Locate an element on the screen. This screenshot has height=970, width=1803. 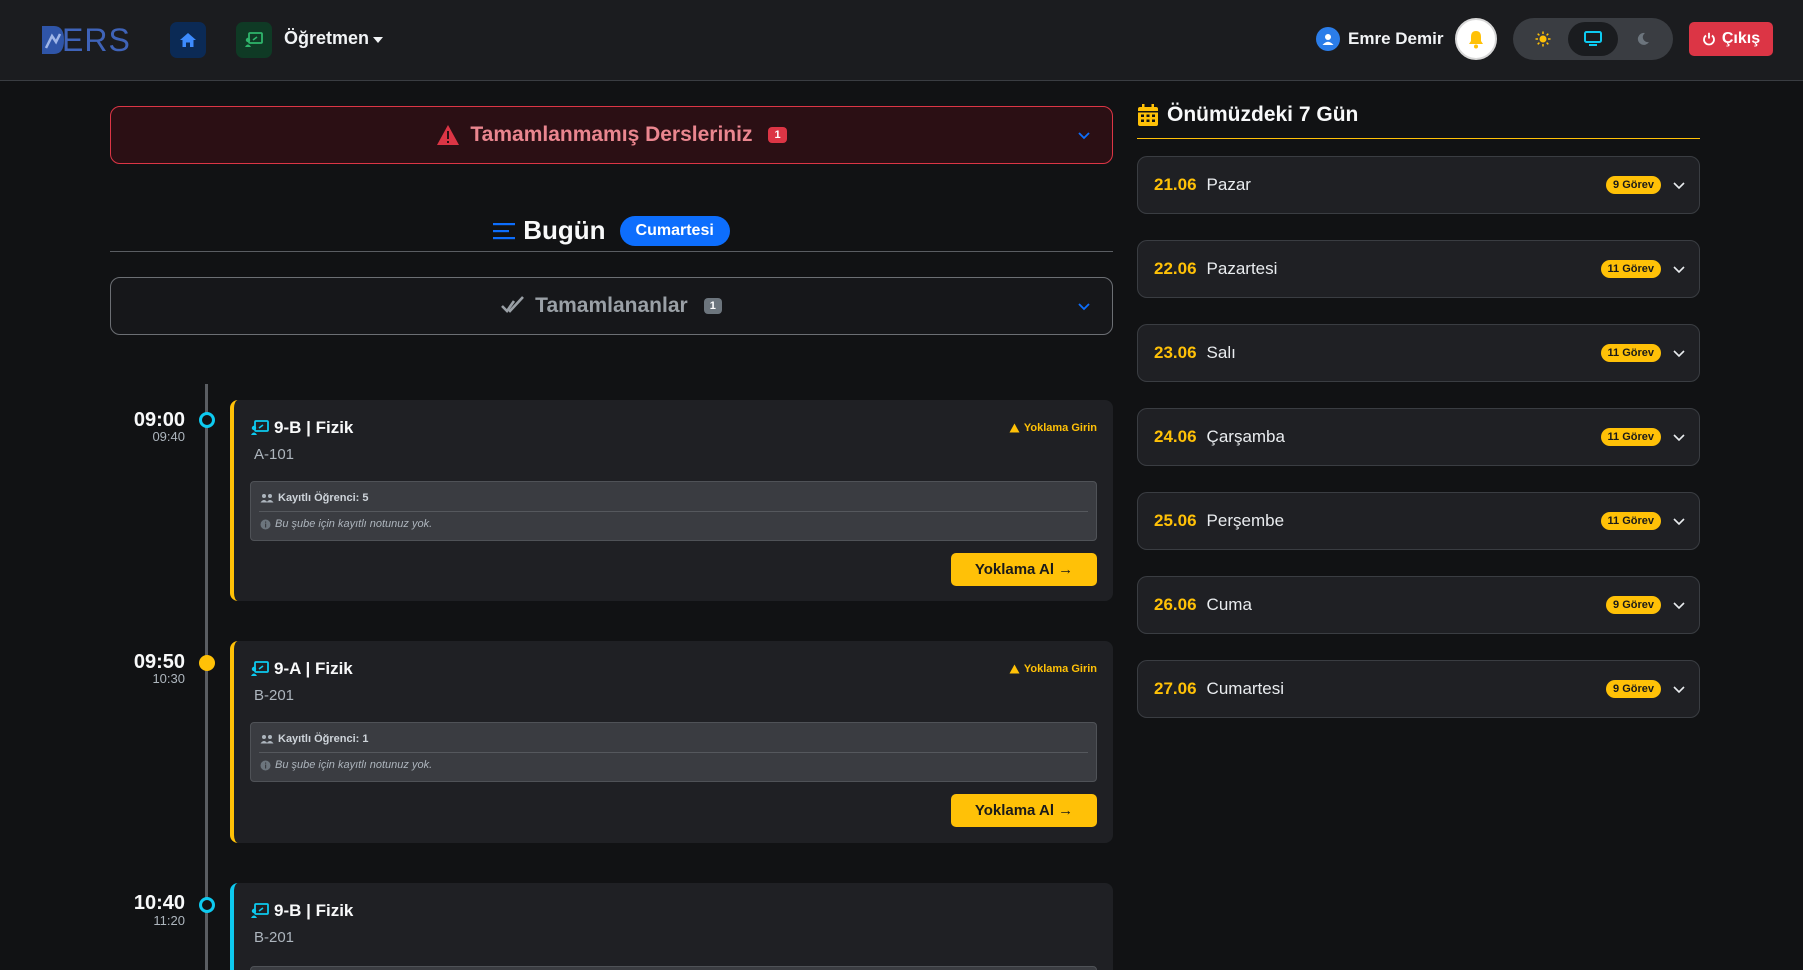
user-profile: Emre Demir is located at coordinates (1379, 39).